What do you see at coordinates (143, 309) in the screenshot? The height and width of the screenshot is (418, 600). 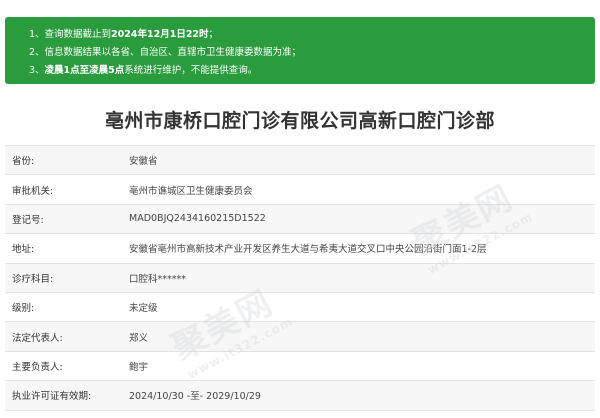 I see `row-value: 未定级` at bounding box center [143, 309].